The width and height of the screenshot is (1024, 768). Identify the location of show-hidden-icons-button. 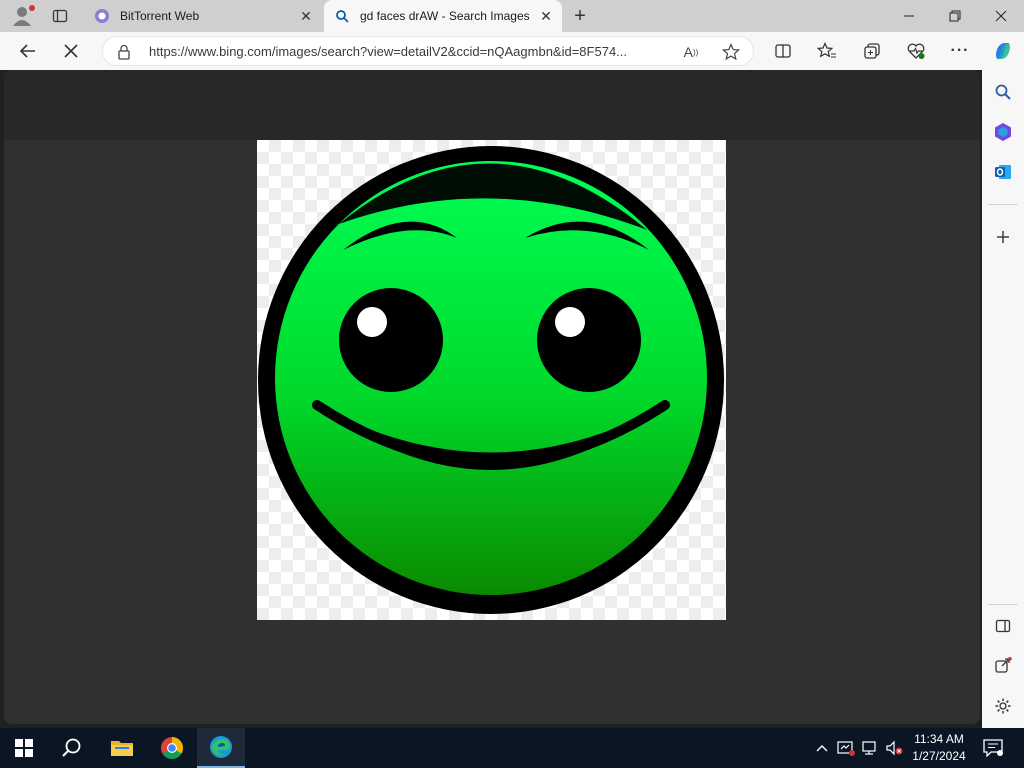
(822, 748).